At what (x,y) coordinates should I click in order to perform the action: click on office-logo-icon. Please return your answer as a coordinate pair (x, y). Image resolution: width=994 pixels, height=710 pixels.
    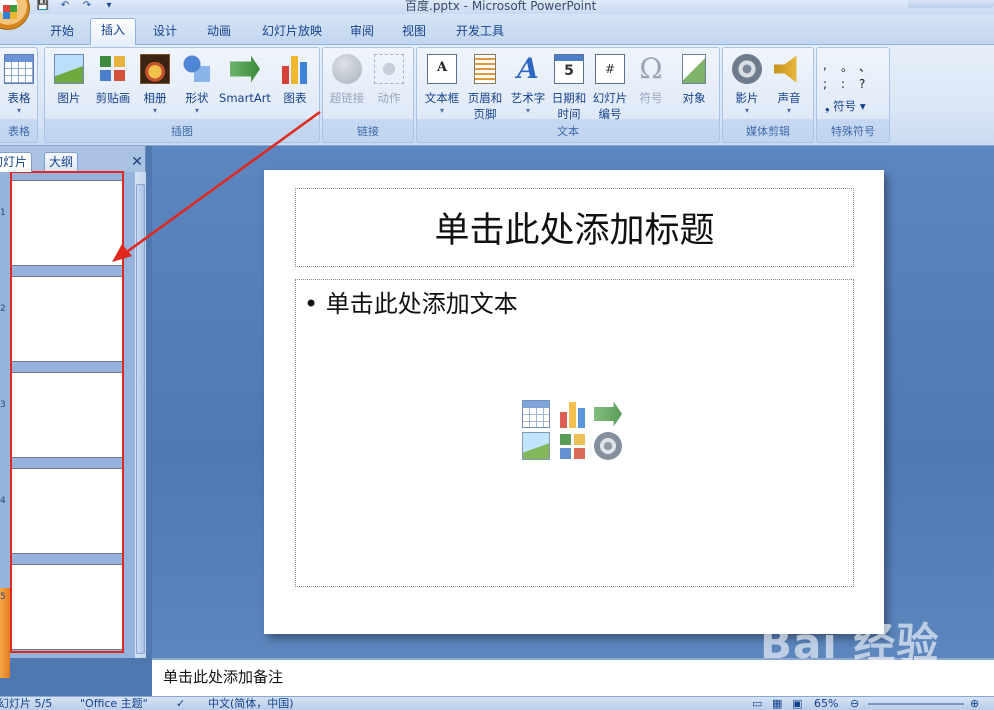
    Looking at the image, I should click on (10, 12).